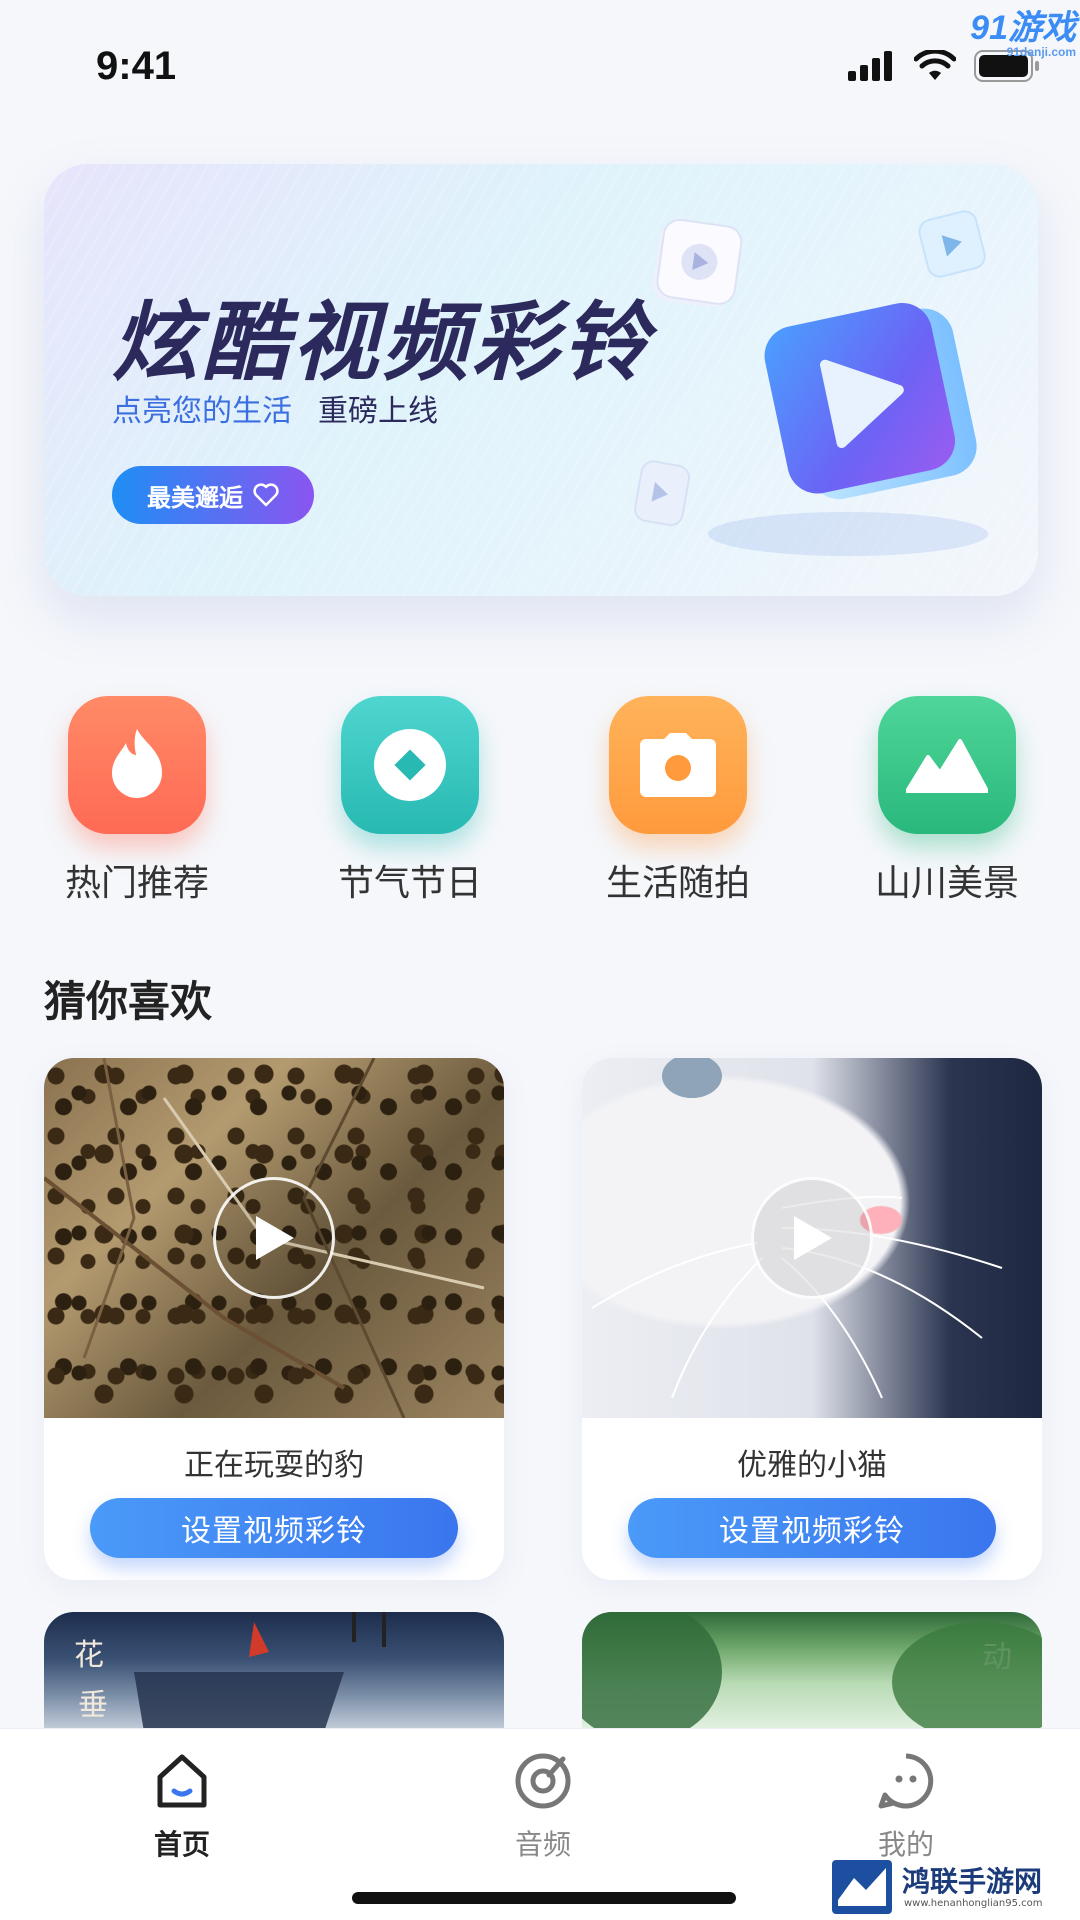 The width and height of the screenshot is (1080, 1920). Describe the element at coordinates (274, 1465) in the screenshot. I see `video-title: 正在玩耍的豹` at that location.